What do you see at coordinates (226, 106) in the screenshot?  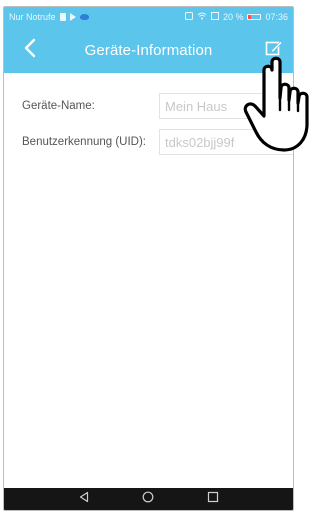 I see `device-name-input` at bounding box center [226, 106].